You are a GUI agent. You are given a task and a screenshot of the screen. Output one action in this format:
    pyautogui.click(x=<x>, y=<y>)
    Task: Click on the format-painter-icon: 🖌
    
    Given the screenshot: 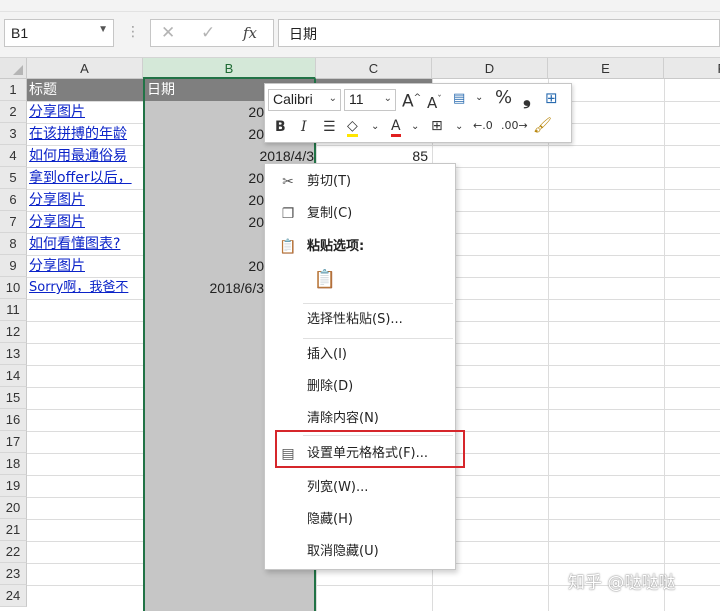 What is the action you would take?
    pyautogui.click(x=542, y=125)
    